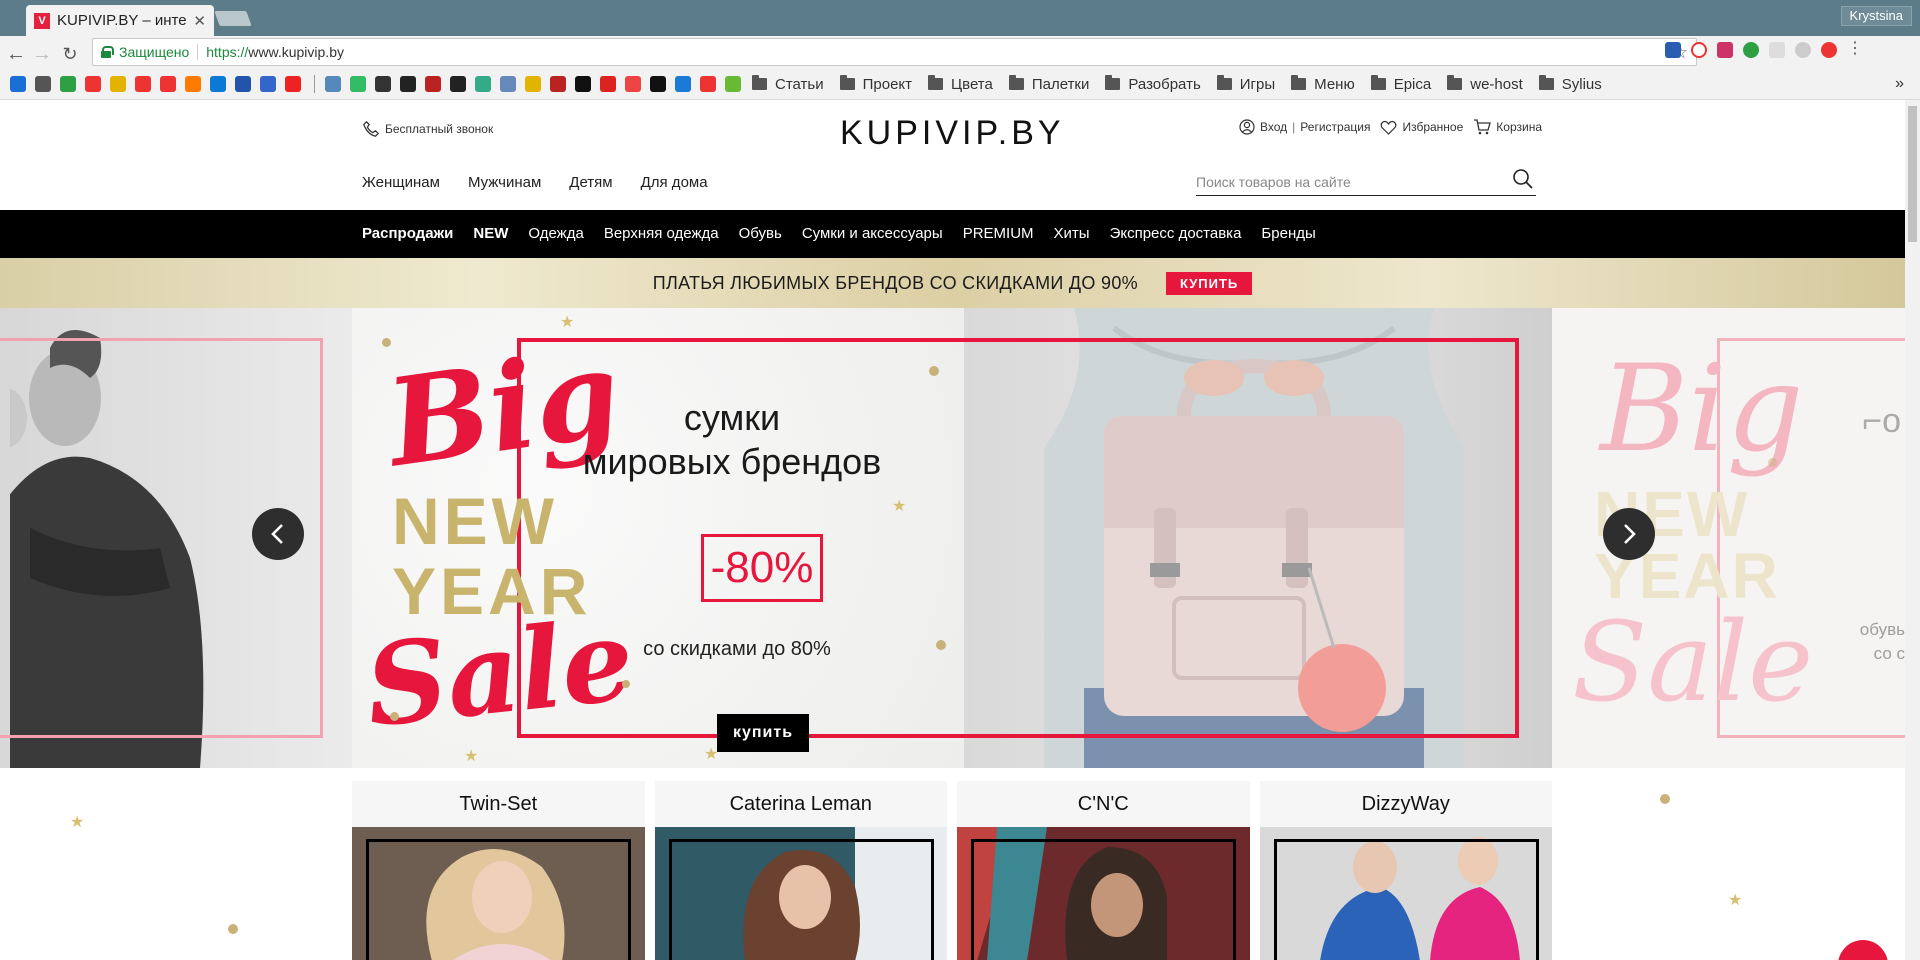 The height and width of the screenshot is (960, 1920). I want to click on slide-buy-button: купить, so click(763, 733).